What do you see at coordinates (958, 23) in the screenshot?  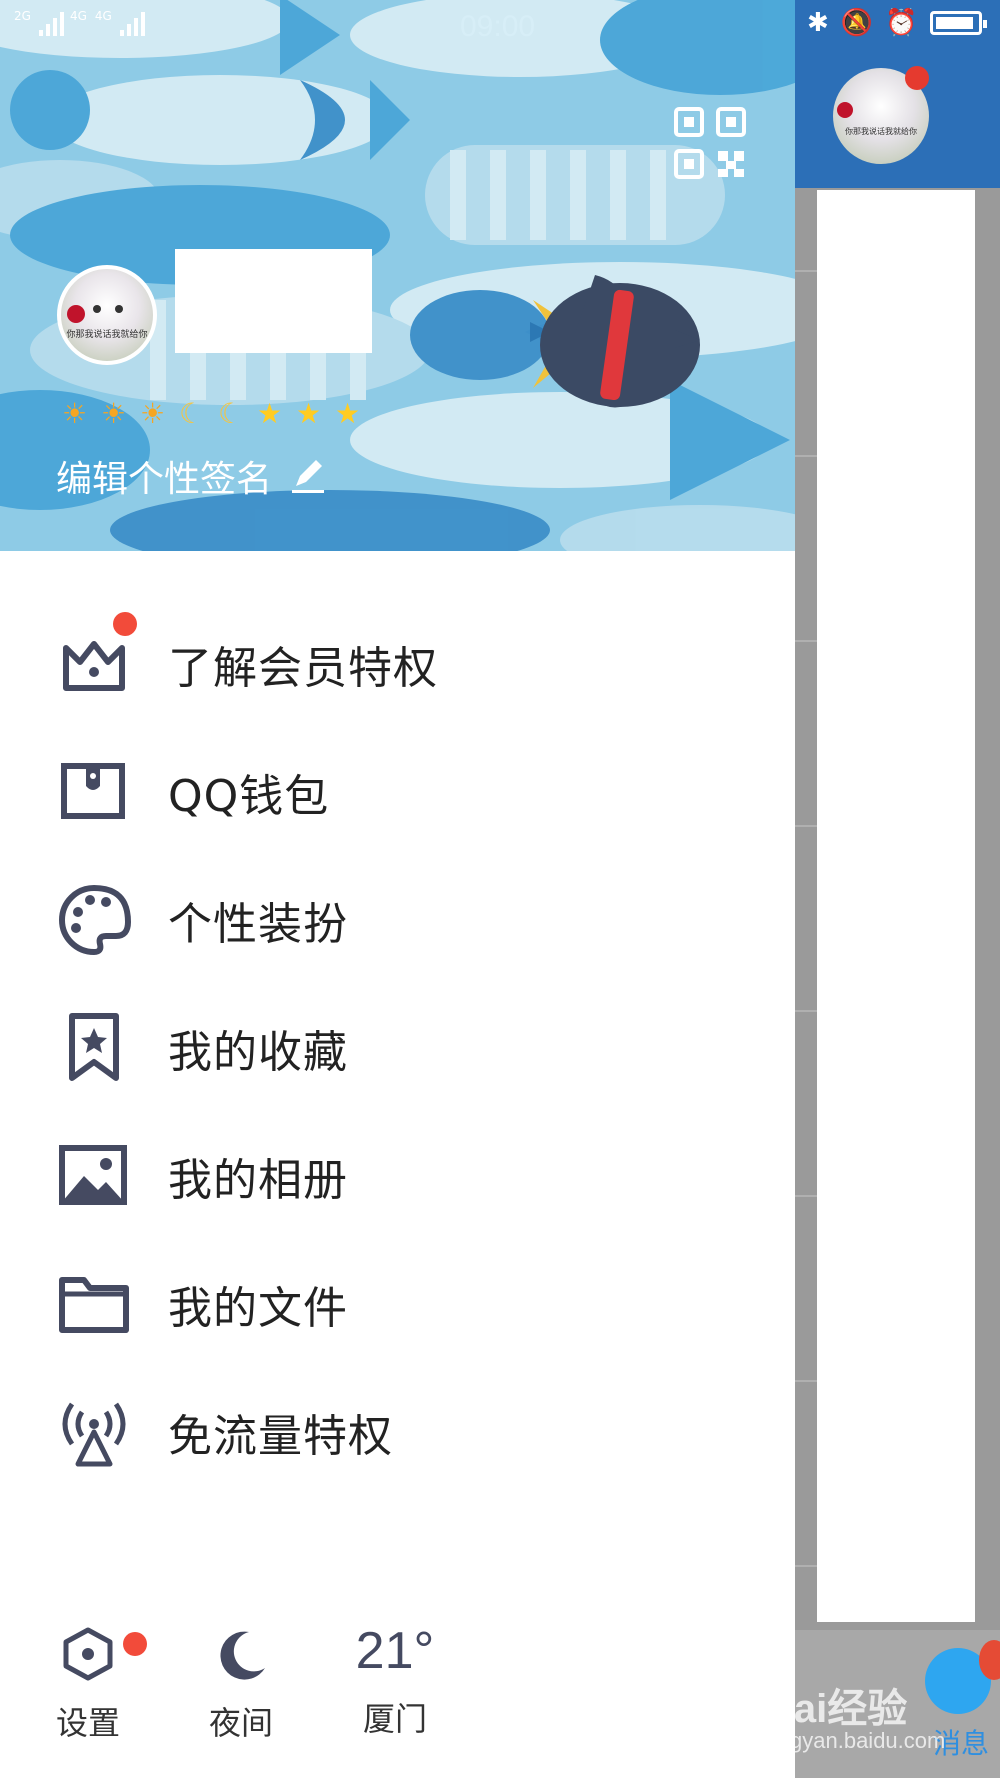 I see `battery-icon` at bounding box center [958, 23].